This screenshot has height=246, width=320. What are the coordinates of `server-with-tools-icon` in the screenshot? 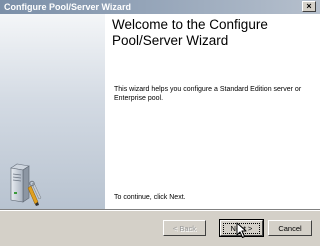 It's located at (26, 184).